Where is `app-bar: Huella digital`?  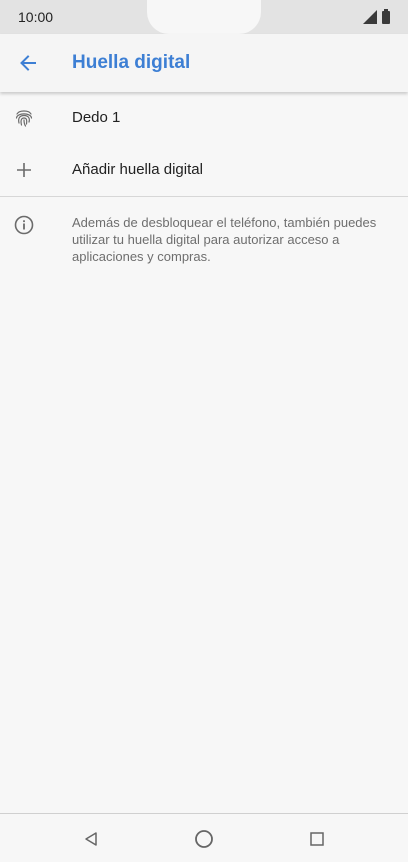
app-bar: Huella digital is located at coordinates (204, 63).